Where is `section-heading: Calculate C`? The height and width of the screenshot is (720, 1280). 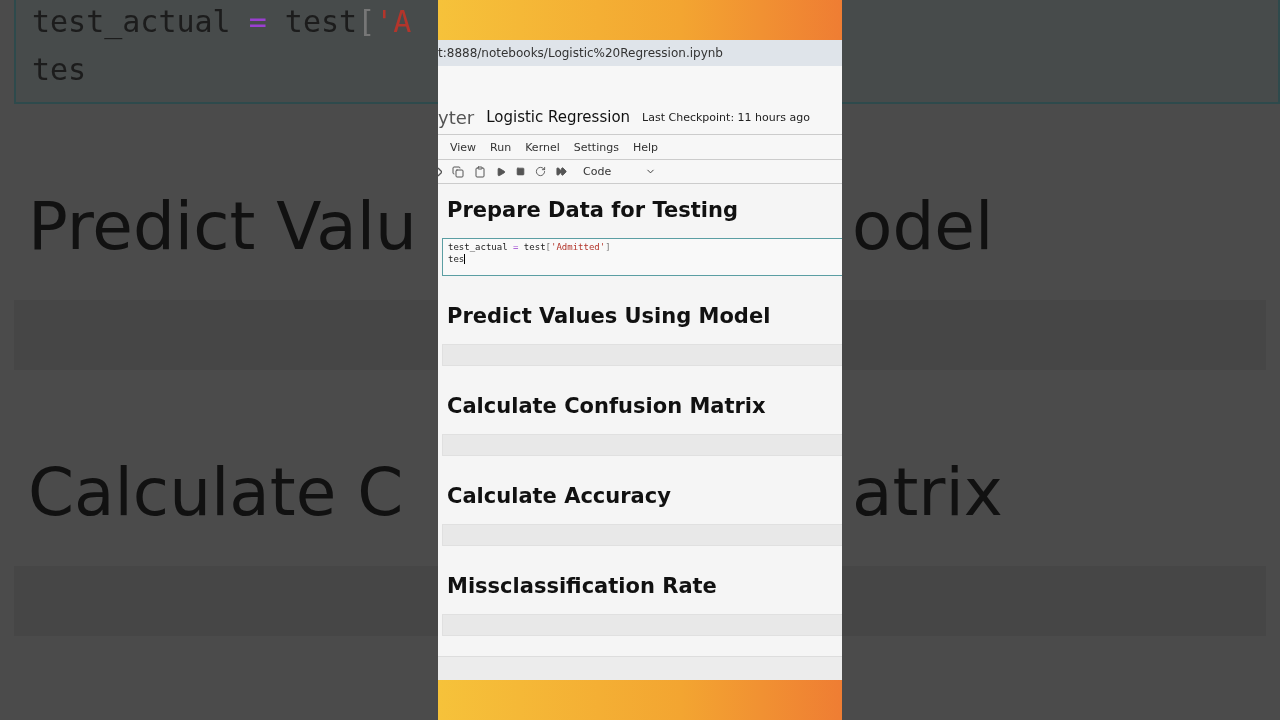
section-heading: Calculate C is located at coordinates (216, 493).